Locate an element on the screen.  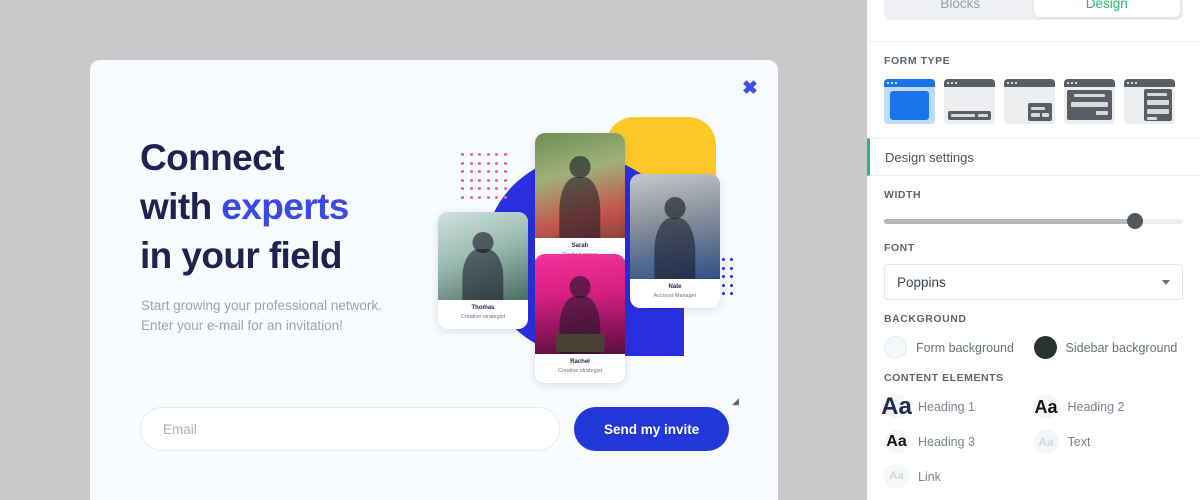
content-element-link: Aa Link is located at coordinates (959, 476).